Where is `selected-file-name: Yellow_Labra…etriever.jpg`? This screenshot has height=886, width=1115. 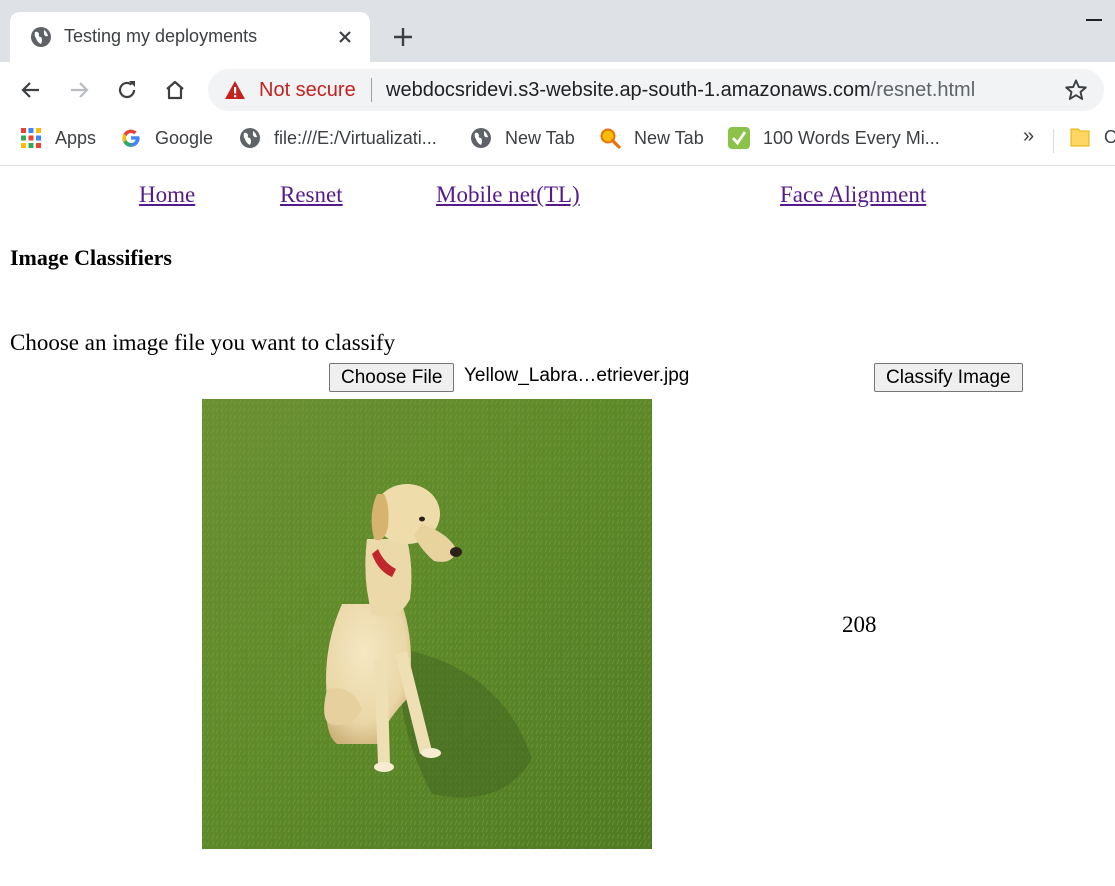
selected-file-name: Yellow_Labra…etriever.jpg is located at coordinates (577, 375).